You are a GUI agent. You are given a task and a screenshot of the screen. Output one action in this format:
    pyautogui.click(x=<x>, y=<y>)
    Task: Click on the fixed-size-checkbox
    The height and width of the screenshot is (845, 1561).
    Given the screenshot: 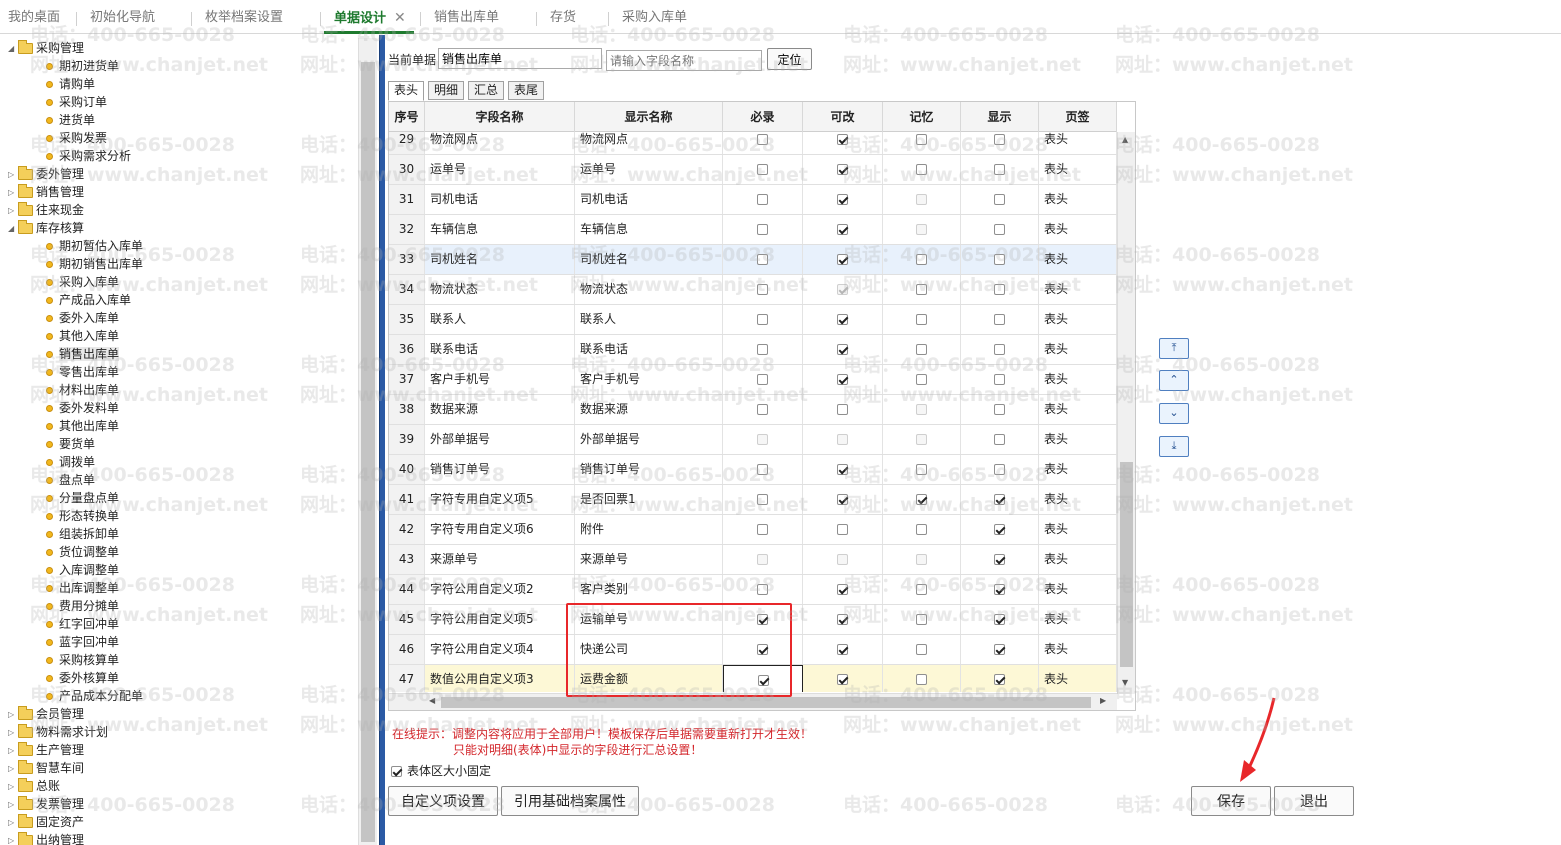 What is the action you would take?
    pyautogui.click(x=396, y=771)
    